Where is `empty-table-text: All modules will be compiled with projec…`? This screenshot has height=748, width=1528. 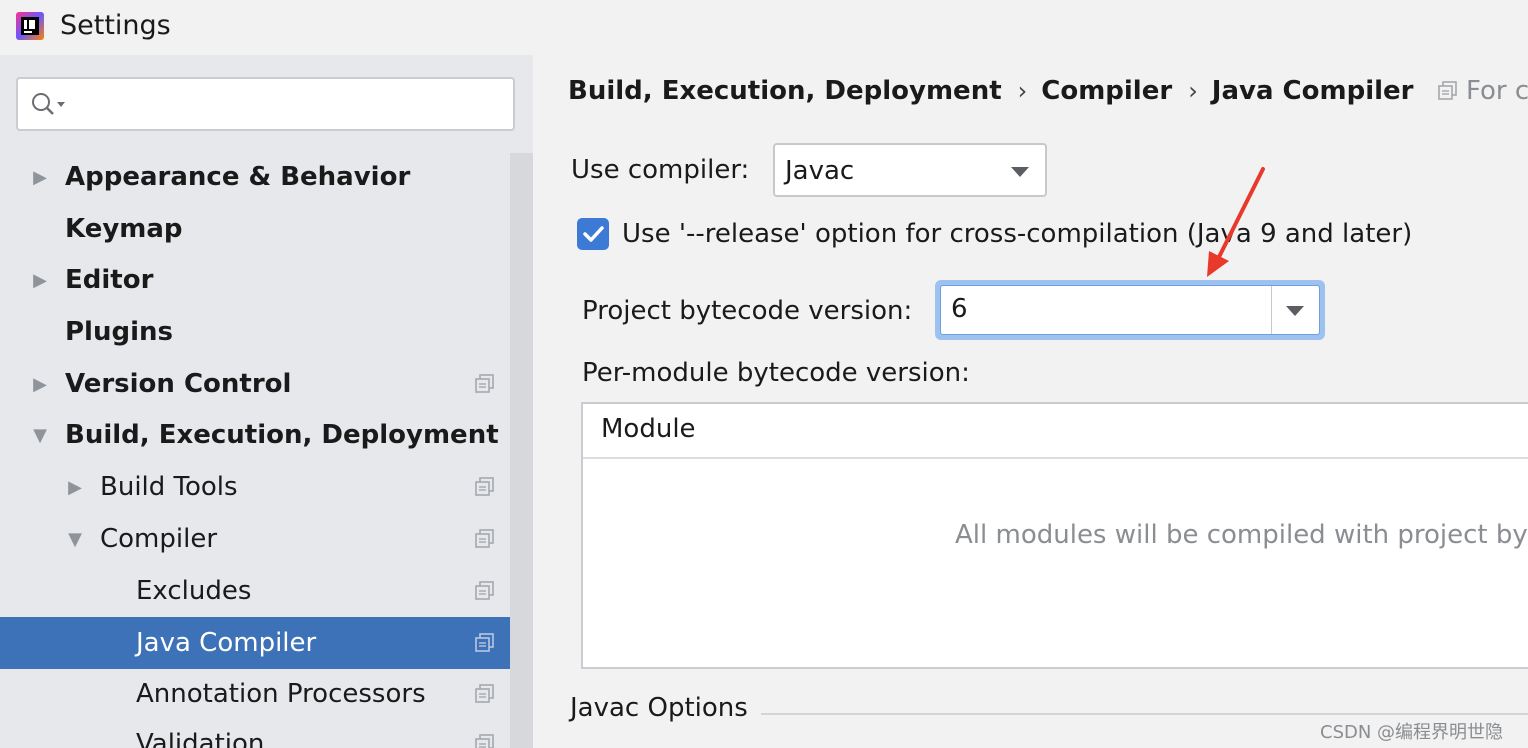
empty-table-text: All modules will be compiled with projec… is located at coordinates (1241, 535).